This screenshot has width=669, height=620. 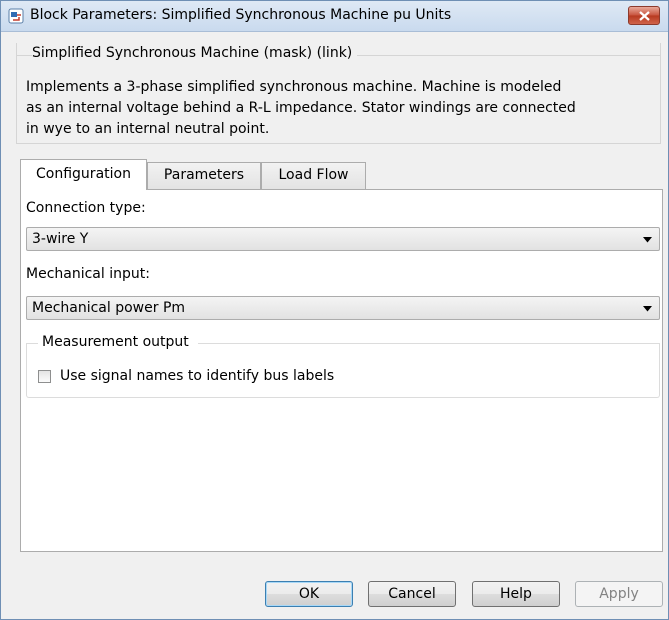 What do you see at coordinates (88, 274) in the screenshot?
I see `mechanical-input-label: Mechanical input:` at bounding box center [88, 274].